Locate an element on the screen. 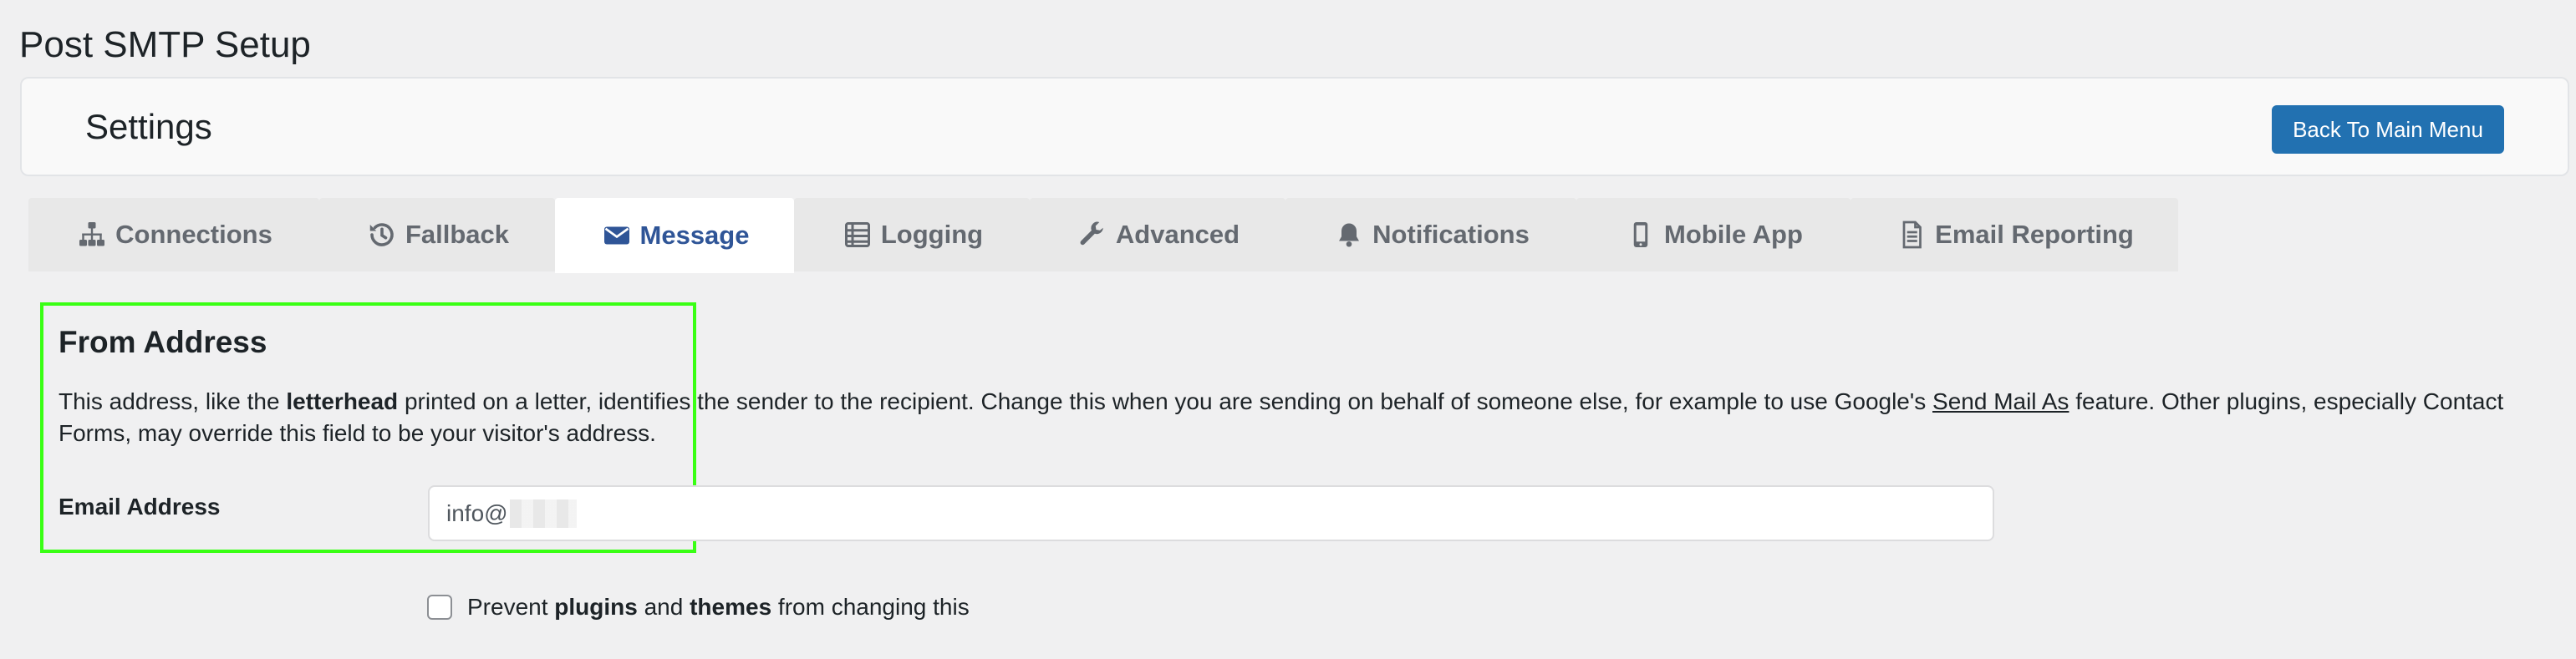 The width and height of the screenshot is (2576, 659). label-bold: themes is located at coordinates (731, 607).